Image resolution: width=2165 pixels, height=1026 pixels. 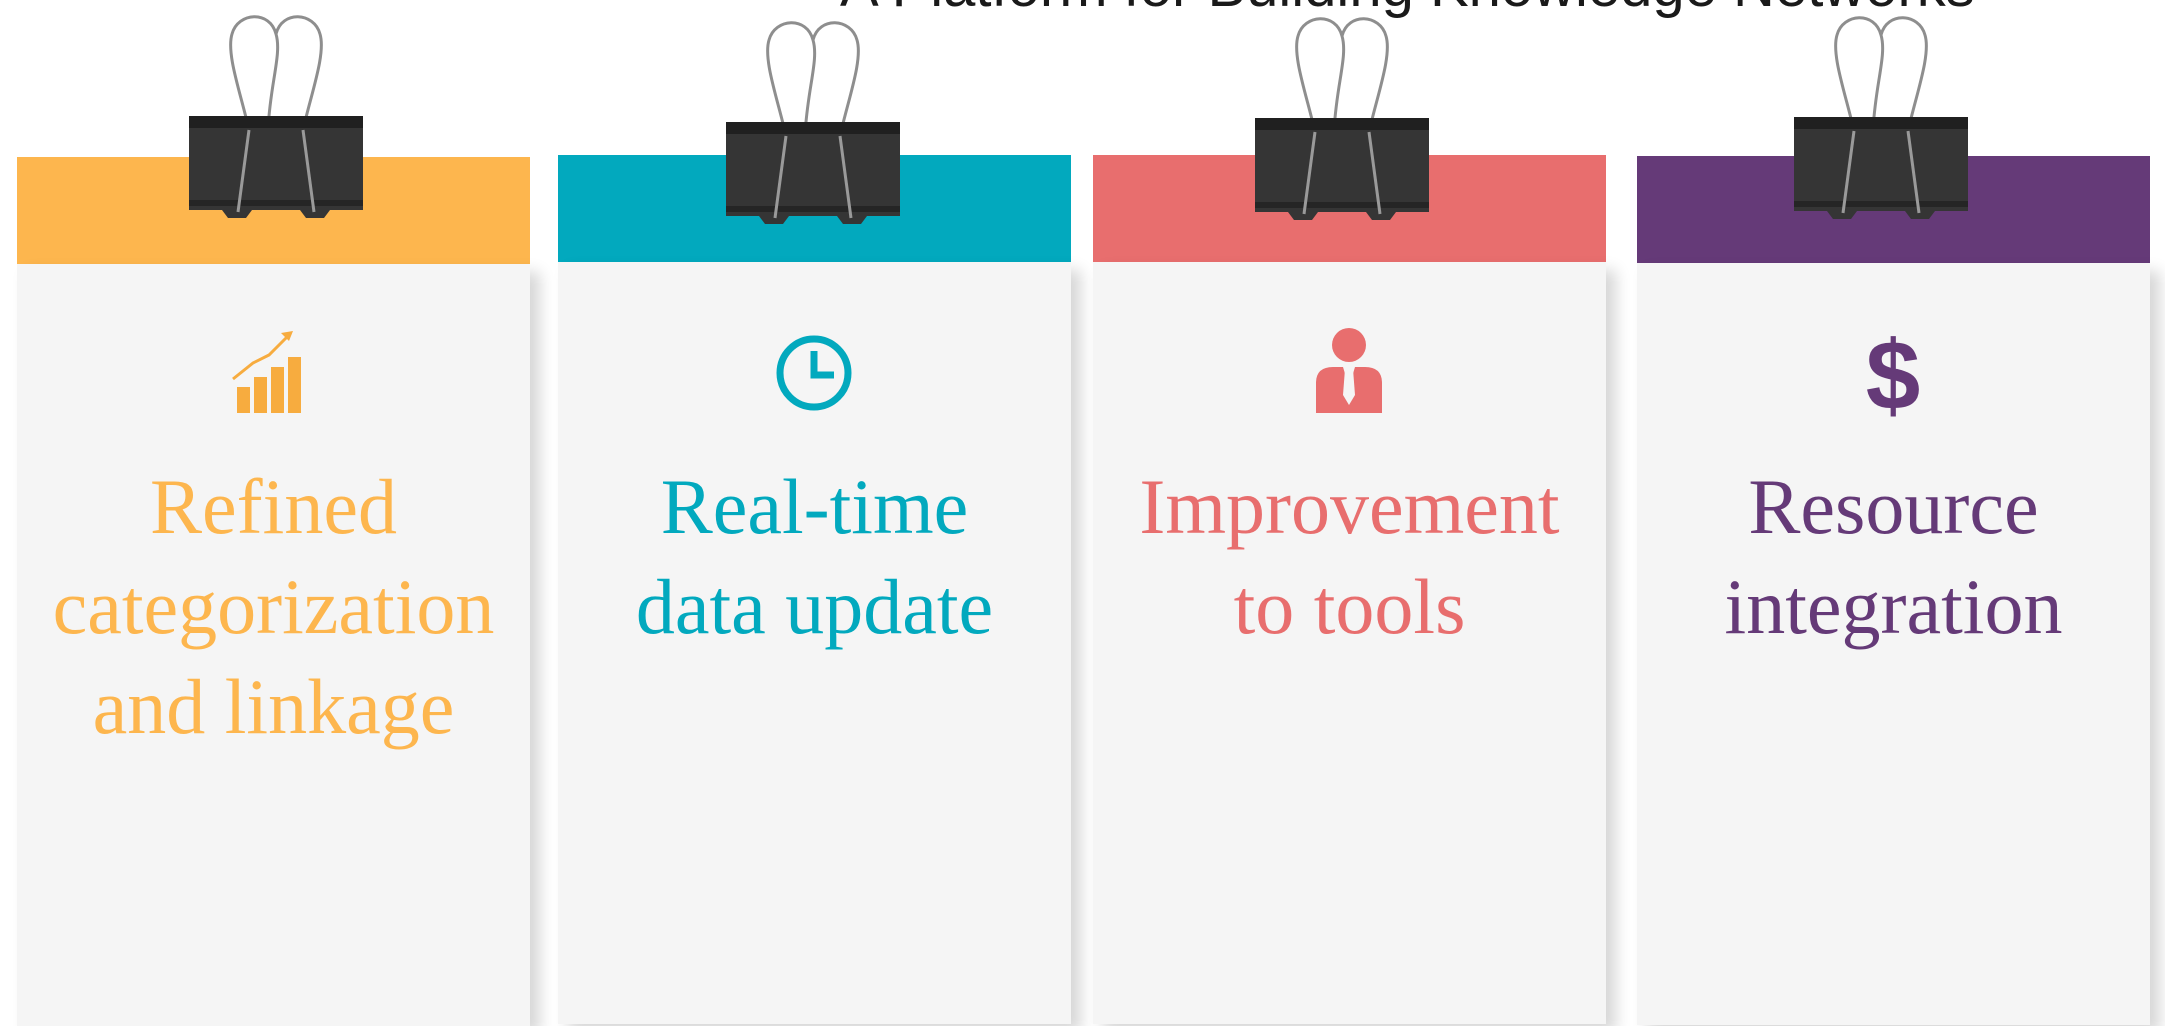 What do you see at coordinates (1349, 557) in the screenshot?
I see `card-label: Improvement to tools` at bounding box center [1349, 557].